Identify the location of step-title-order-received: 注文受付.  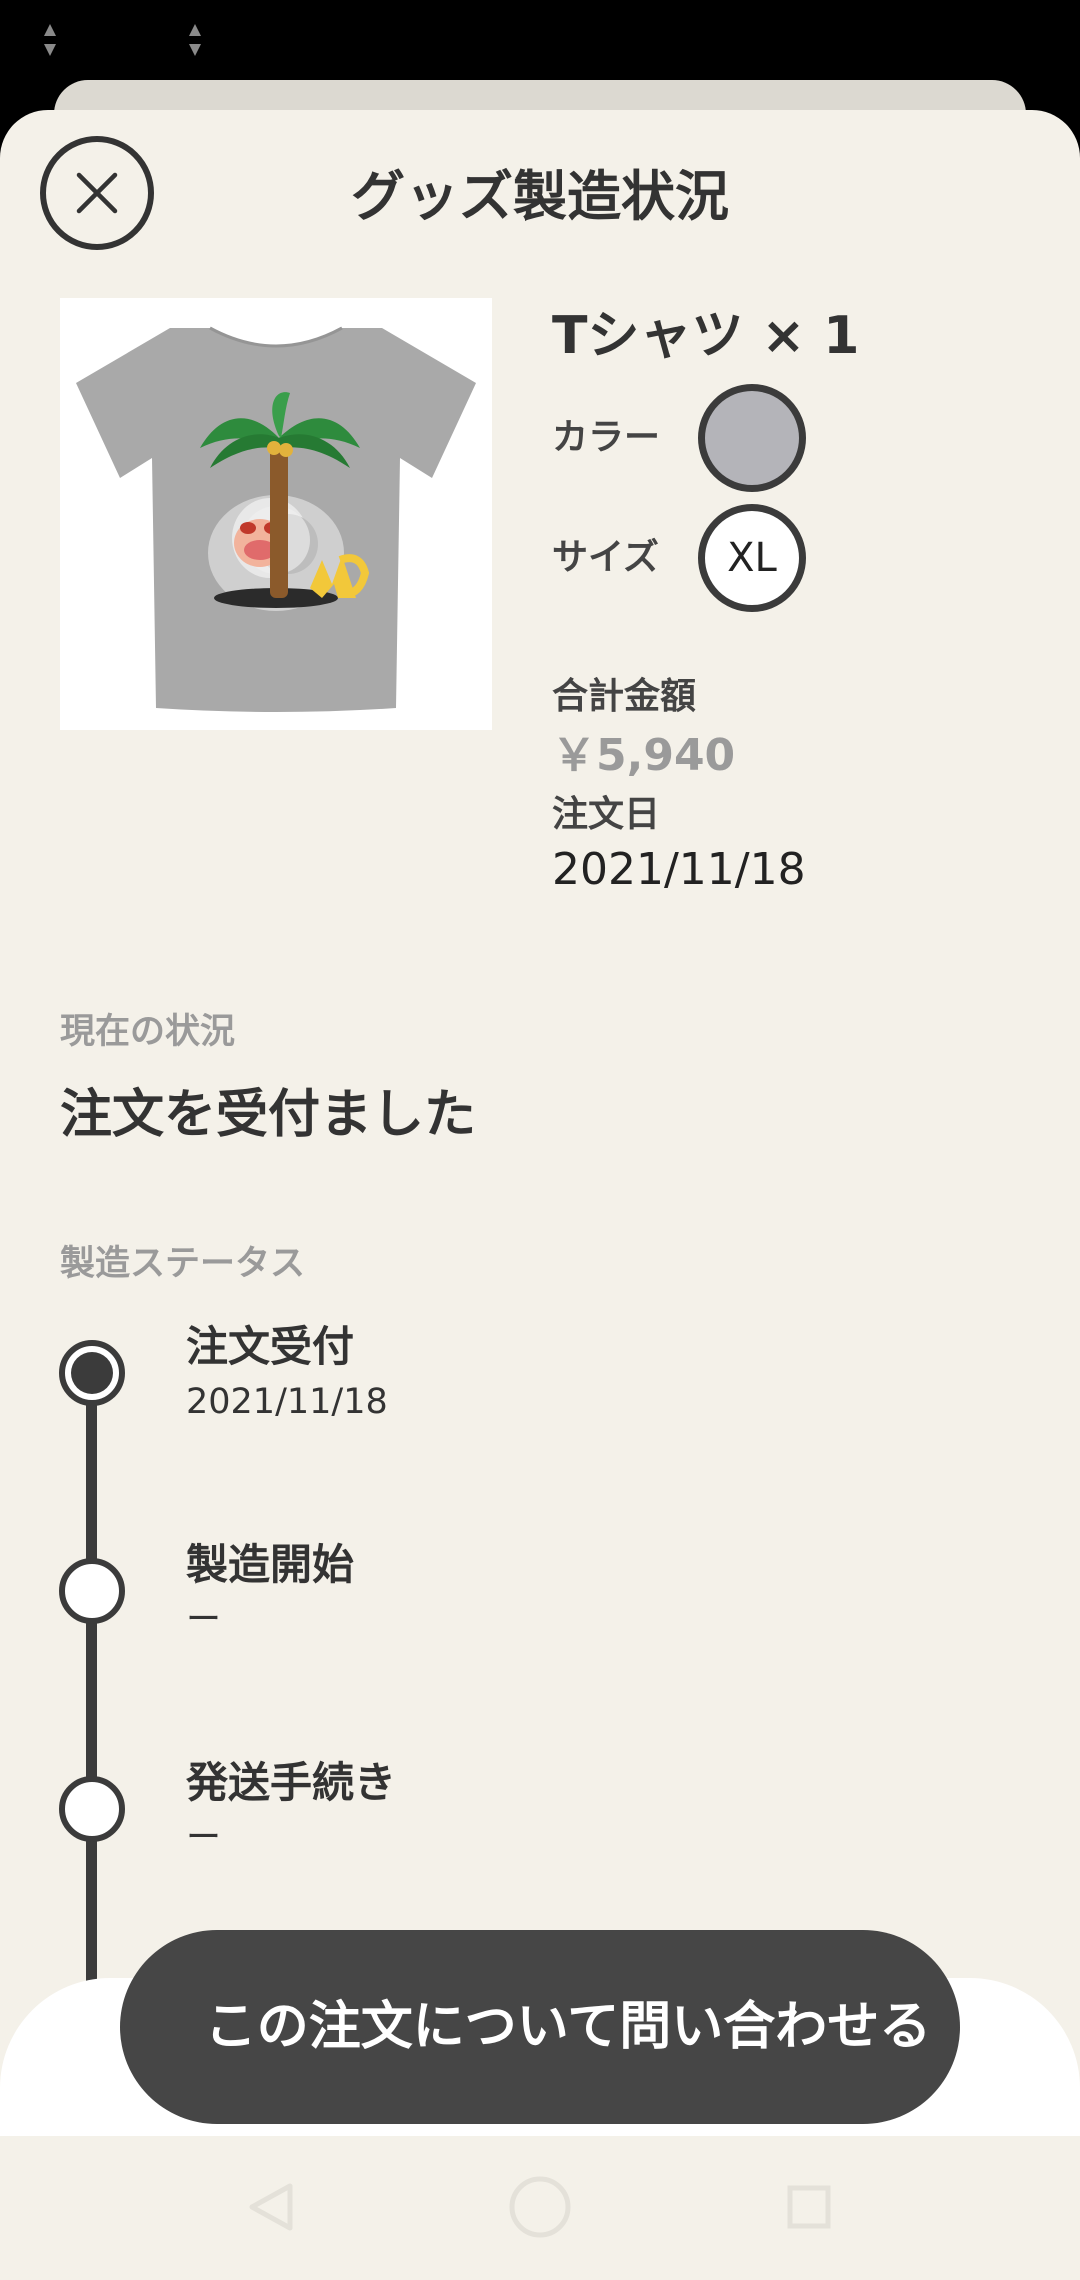
(270, 1346).